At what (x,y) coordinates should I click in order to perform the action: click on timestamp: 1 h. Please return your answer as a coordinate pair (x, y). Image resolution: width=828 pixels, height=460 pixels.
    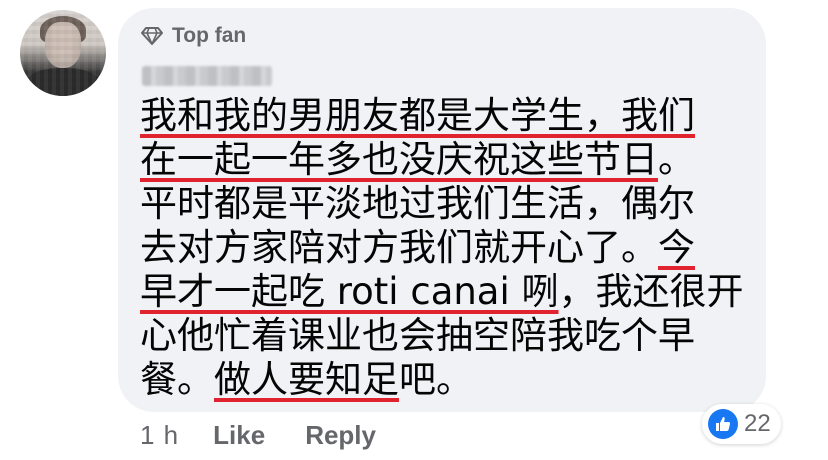
    Looking at the image, I should click on (159, 435).